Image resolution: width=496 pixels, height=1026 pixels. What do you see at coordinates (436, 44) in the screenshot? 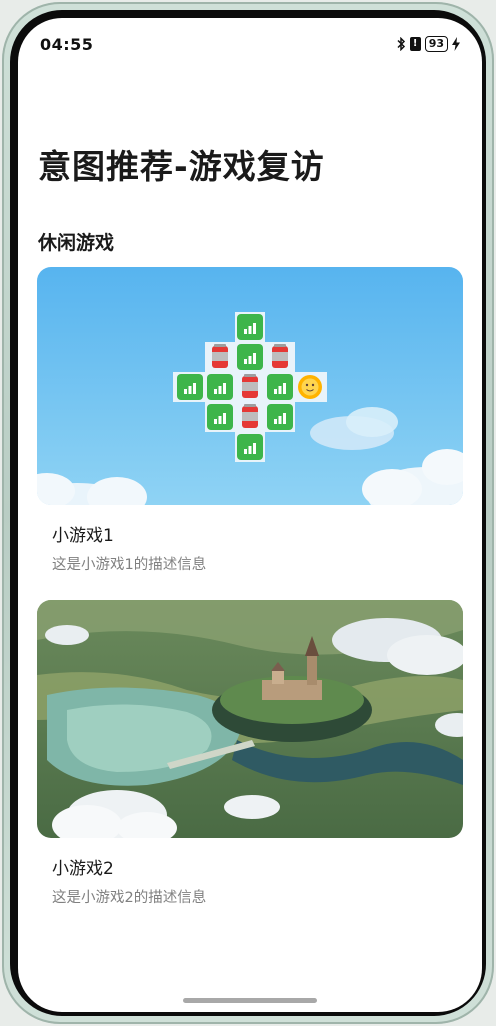
I see `battery-icon: 93` at bounding box center [436, 44].